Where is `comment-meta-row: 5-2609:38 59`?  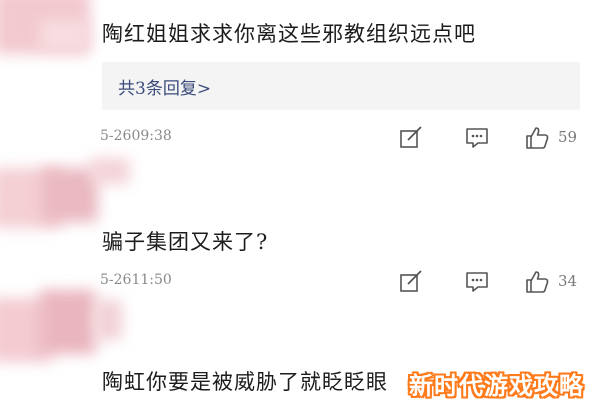
comment-meta-row: 5-2609:38 59 is located at coordinates (345, 138).